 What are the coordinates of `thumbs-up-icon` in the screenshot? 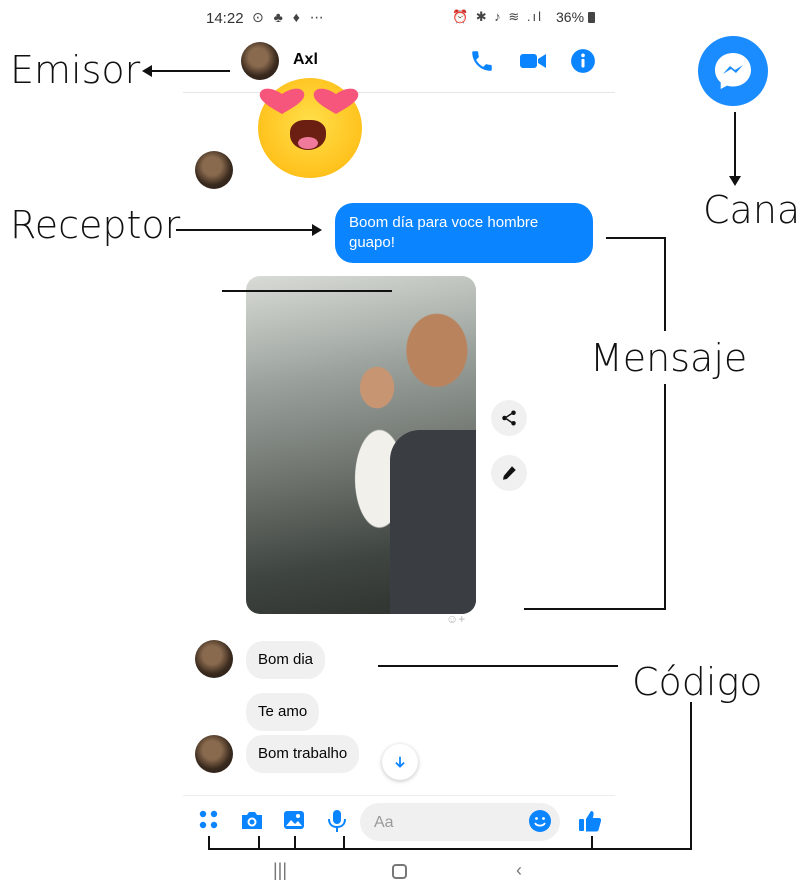 It's located at (590, 821).